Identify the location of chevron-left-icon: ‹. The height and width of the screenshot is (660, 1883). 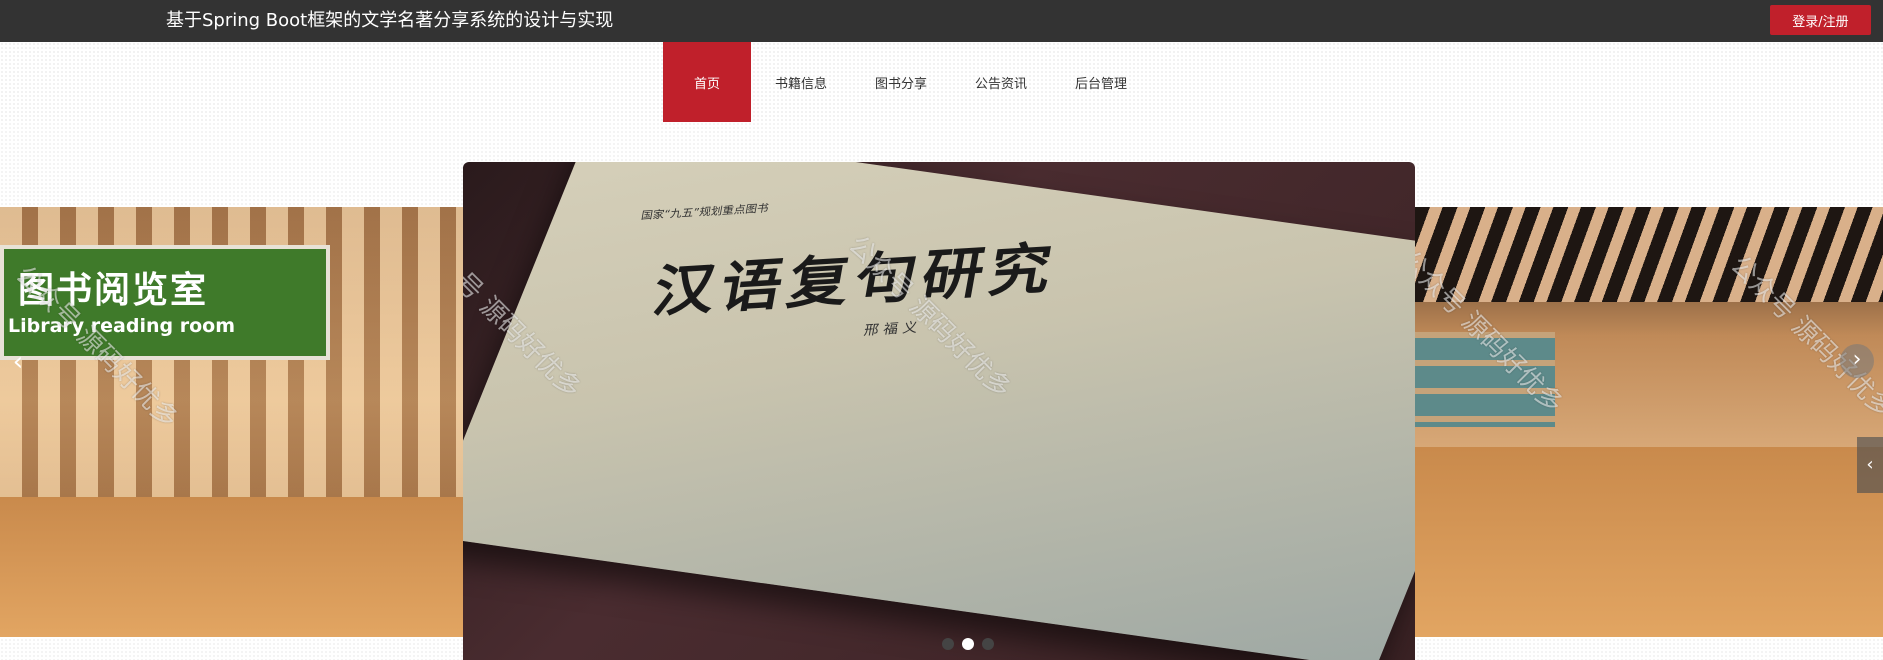
(18, 362).